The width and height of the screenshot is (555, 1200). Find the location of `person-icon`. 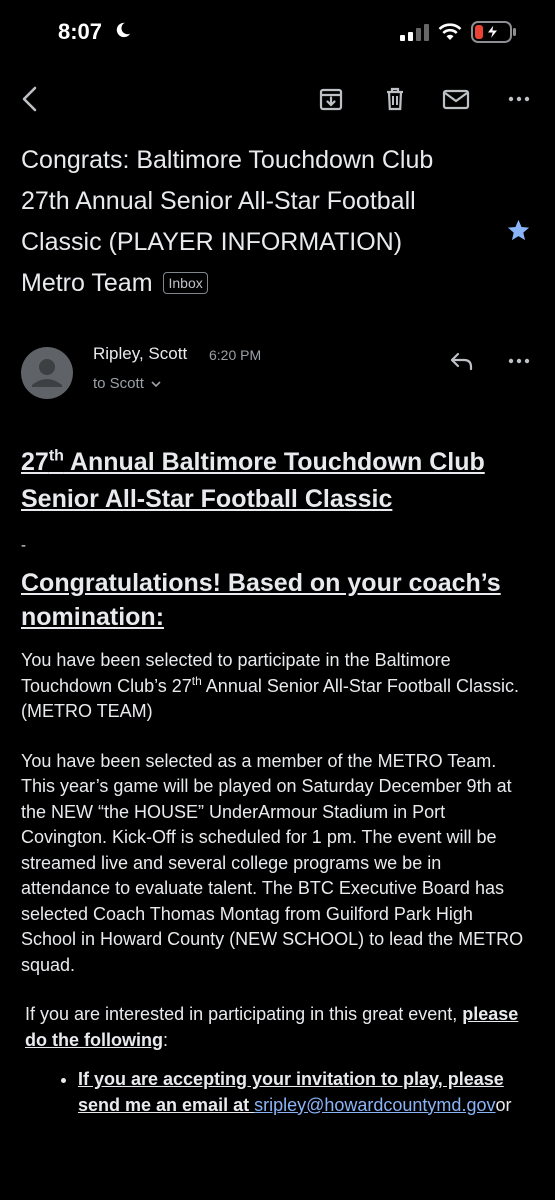

person-icon is located at coordinates (47, 373).